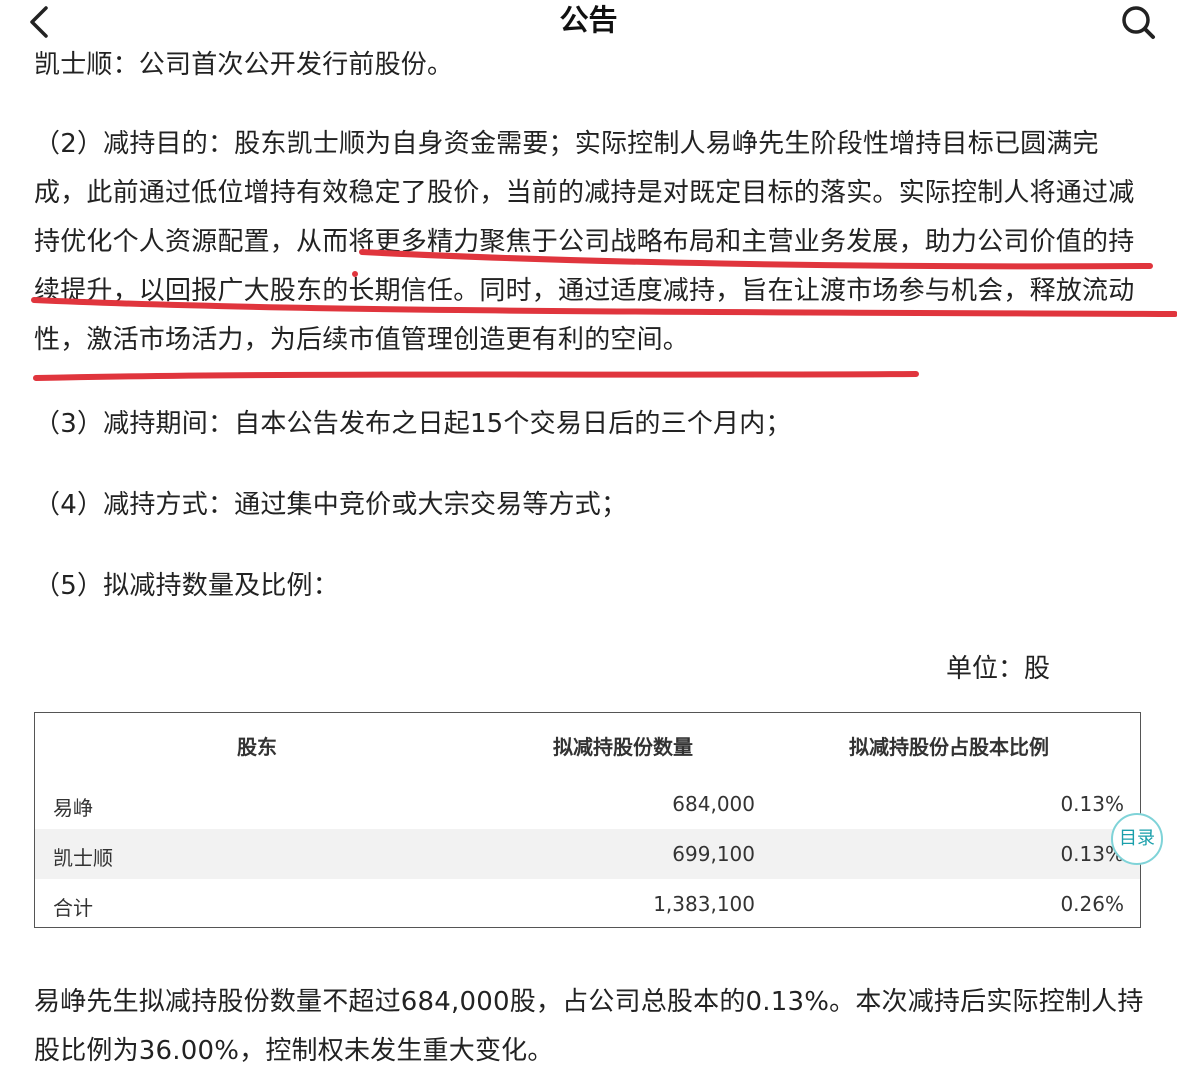 The image size is (1177, 1080). I want to click on back-button, so click(42, 22).